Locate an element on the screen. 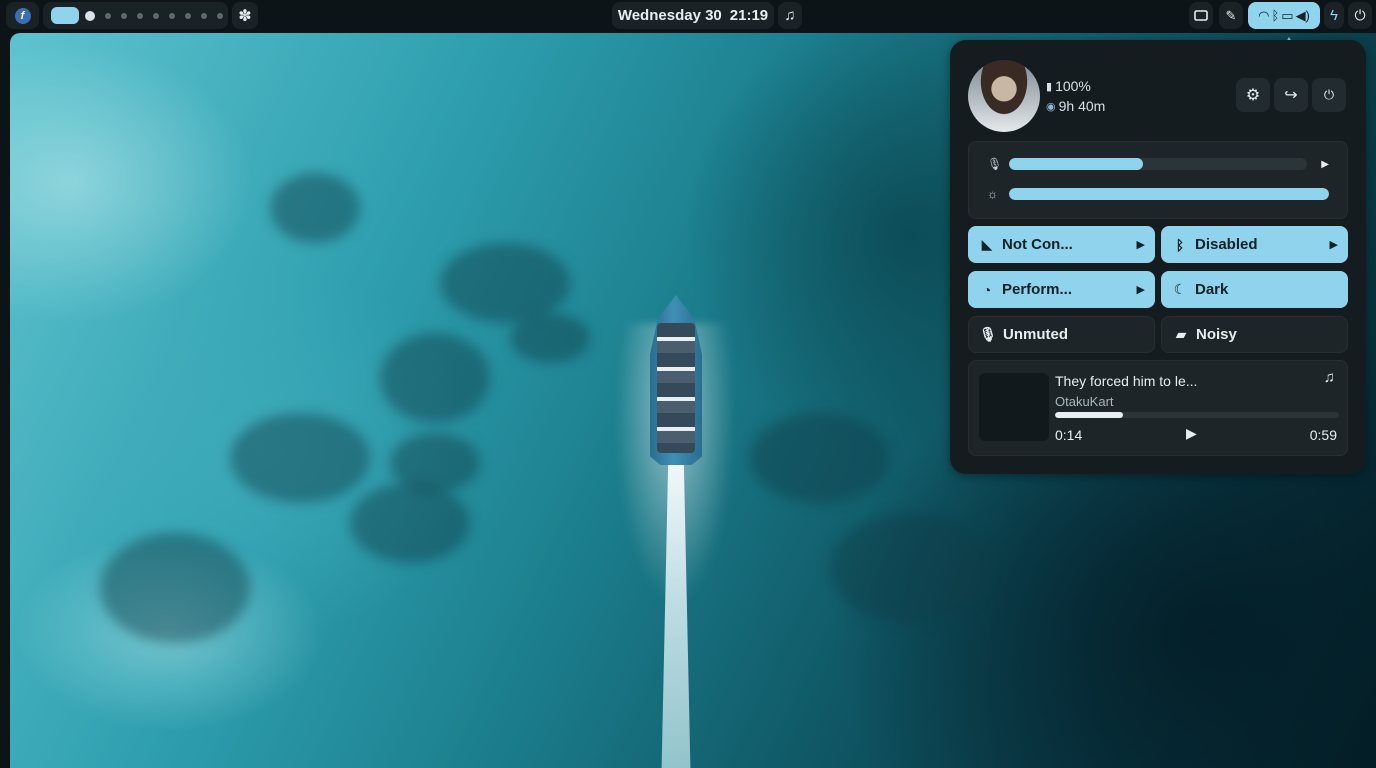 This screenshot has height=768, width=1376. bluetooth-tile: ᛒ Disabled ▶ is located at coordinates (1254, 244).